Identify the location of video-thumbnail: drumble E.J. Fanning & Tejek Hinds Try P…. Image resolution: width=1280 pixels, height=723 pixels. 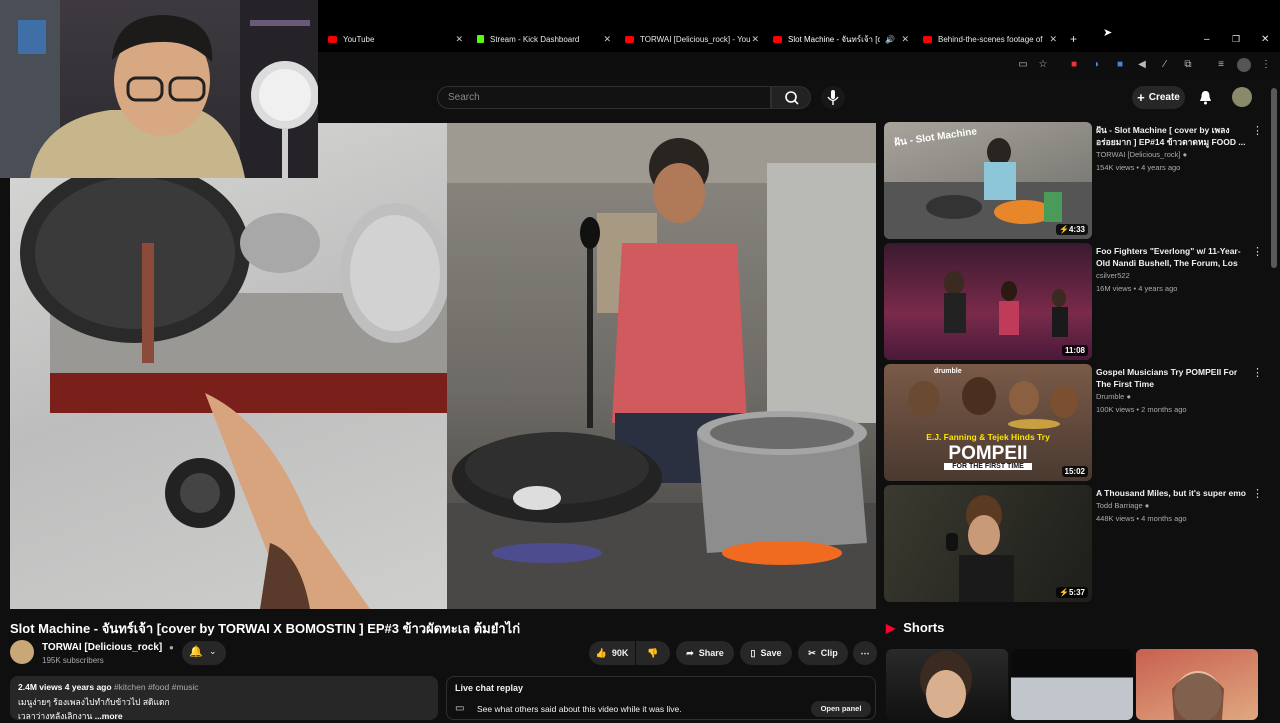
(988, 422).